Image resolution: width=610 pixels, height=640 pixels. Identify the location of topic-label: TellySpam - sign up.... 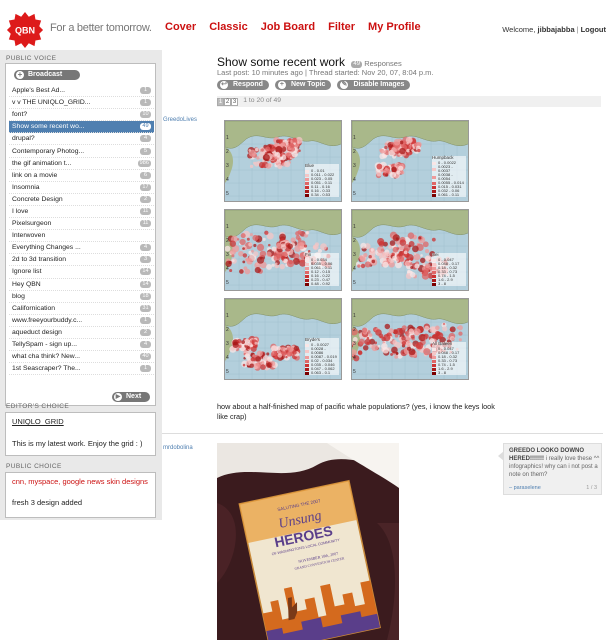
(44, 345).